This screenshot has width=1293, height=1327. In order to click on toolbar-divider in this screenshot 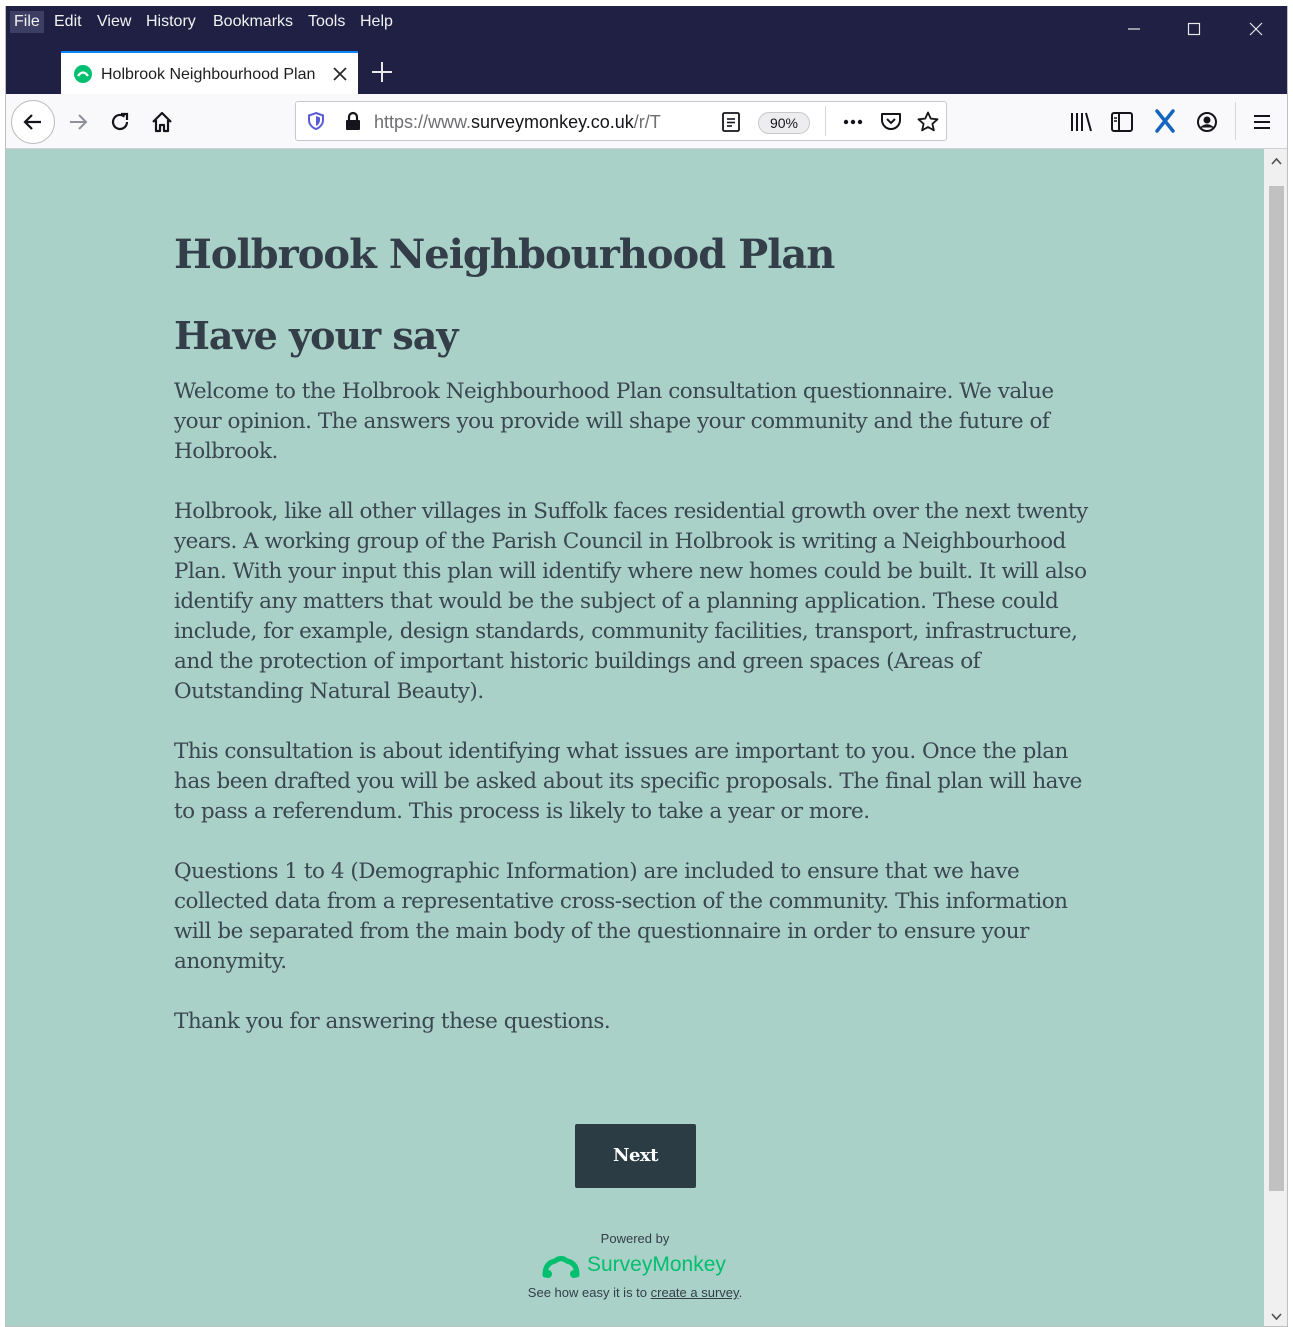, I will do `click(1235, 121)`.